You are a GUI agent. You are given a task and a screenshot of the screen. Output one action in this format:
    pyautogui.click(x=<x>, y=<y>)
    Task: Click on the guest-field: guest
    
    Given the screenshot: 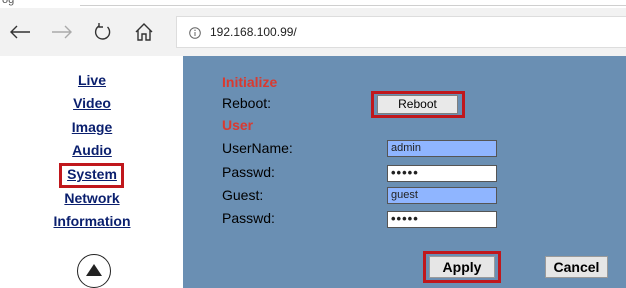 What is the action you would take?
    pyautogui.click(x=442, y=195)
    